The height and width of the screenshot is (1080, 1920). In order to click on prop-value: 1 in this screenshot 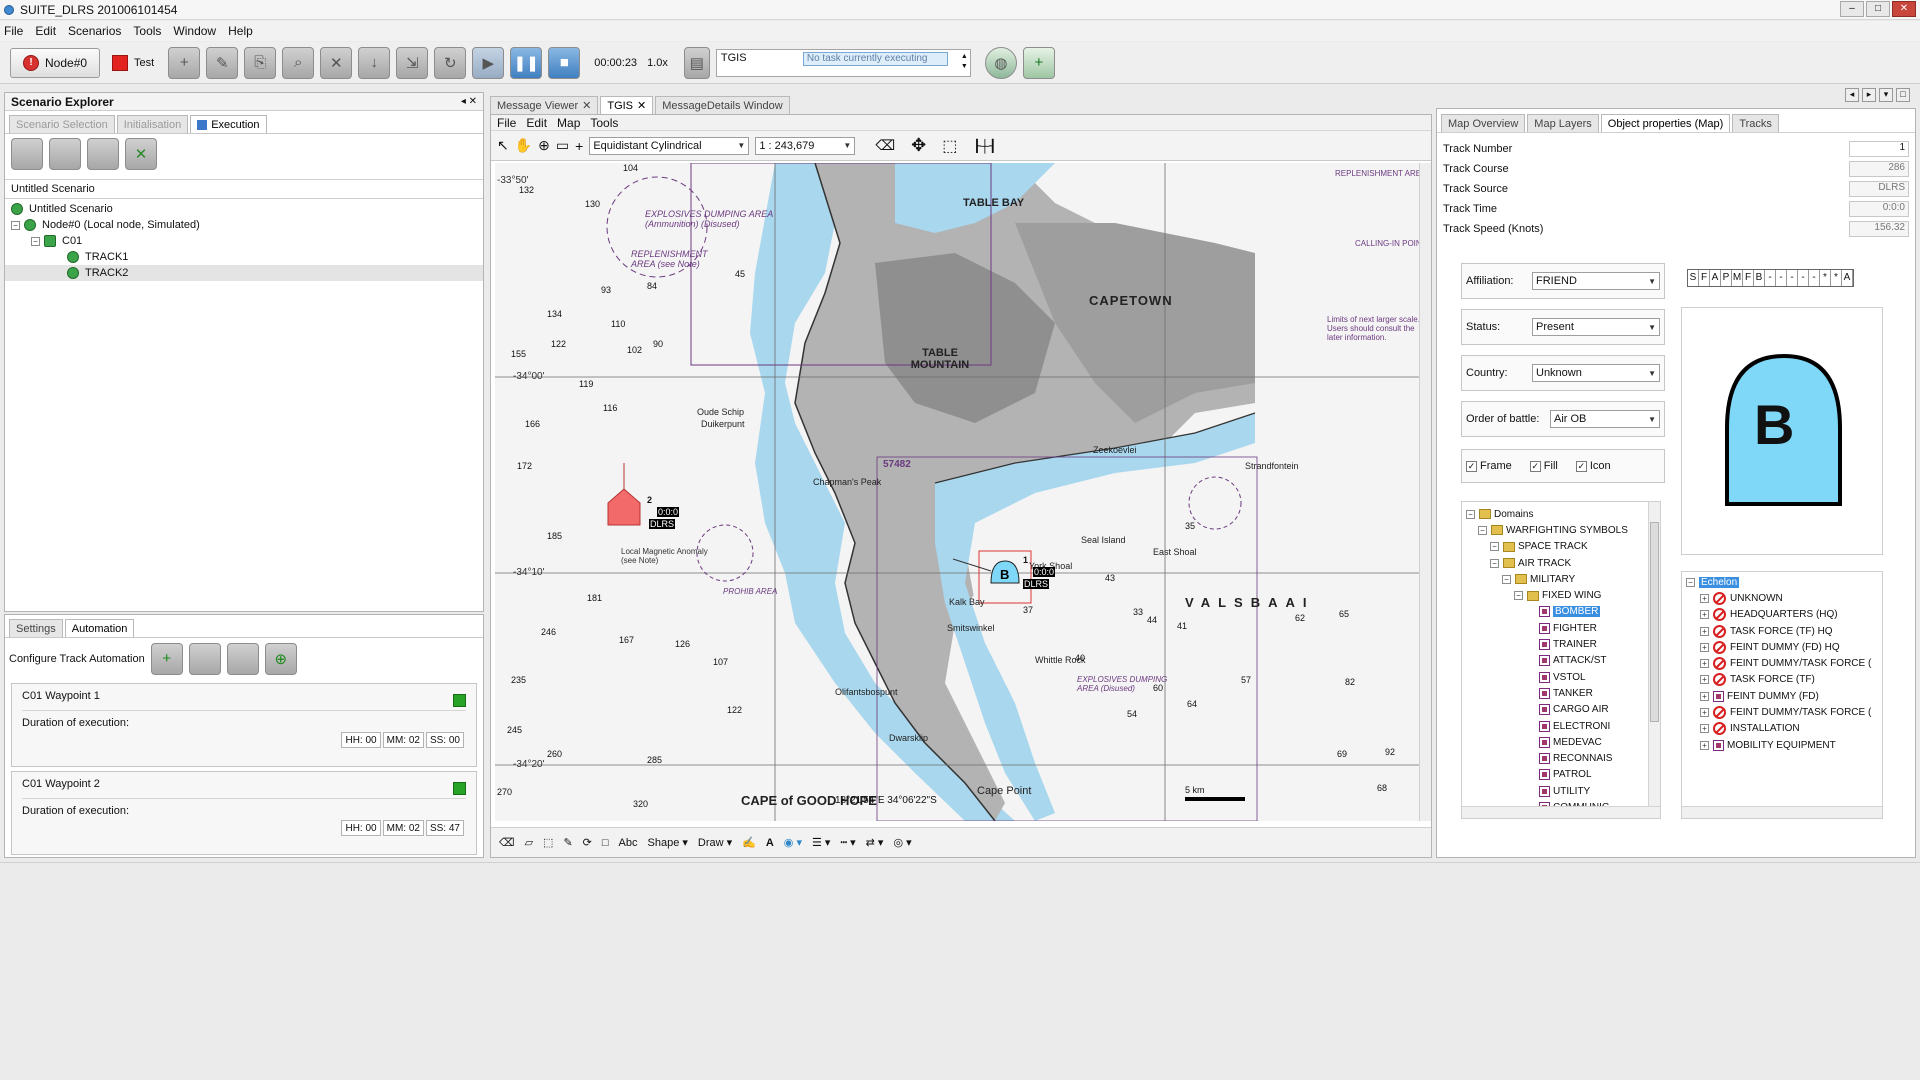, I will do `click(1879, 149)`.